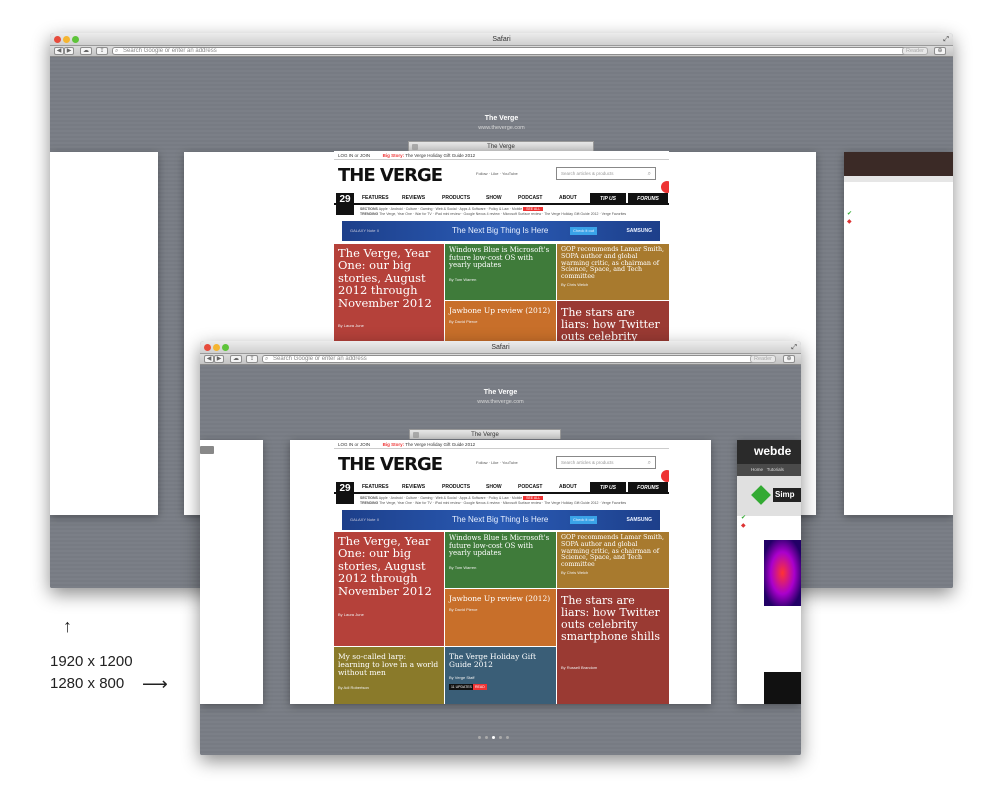  I want to click on right-tab-page: ✔ ◆, so click(898, 333).